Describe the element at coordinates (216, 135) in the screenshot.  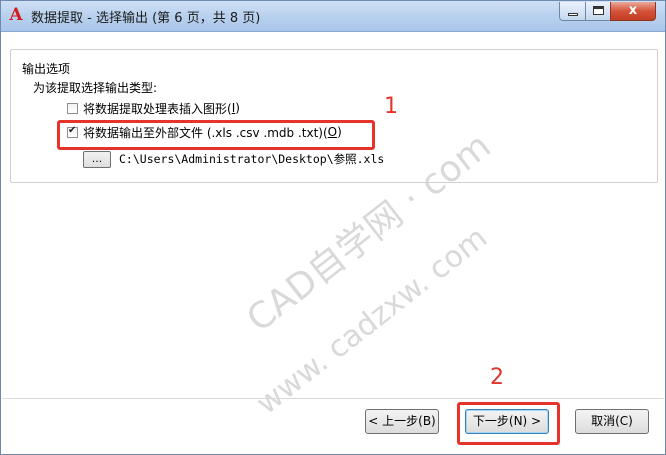
I see `annotation-highlight-export` at that location.